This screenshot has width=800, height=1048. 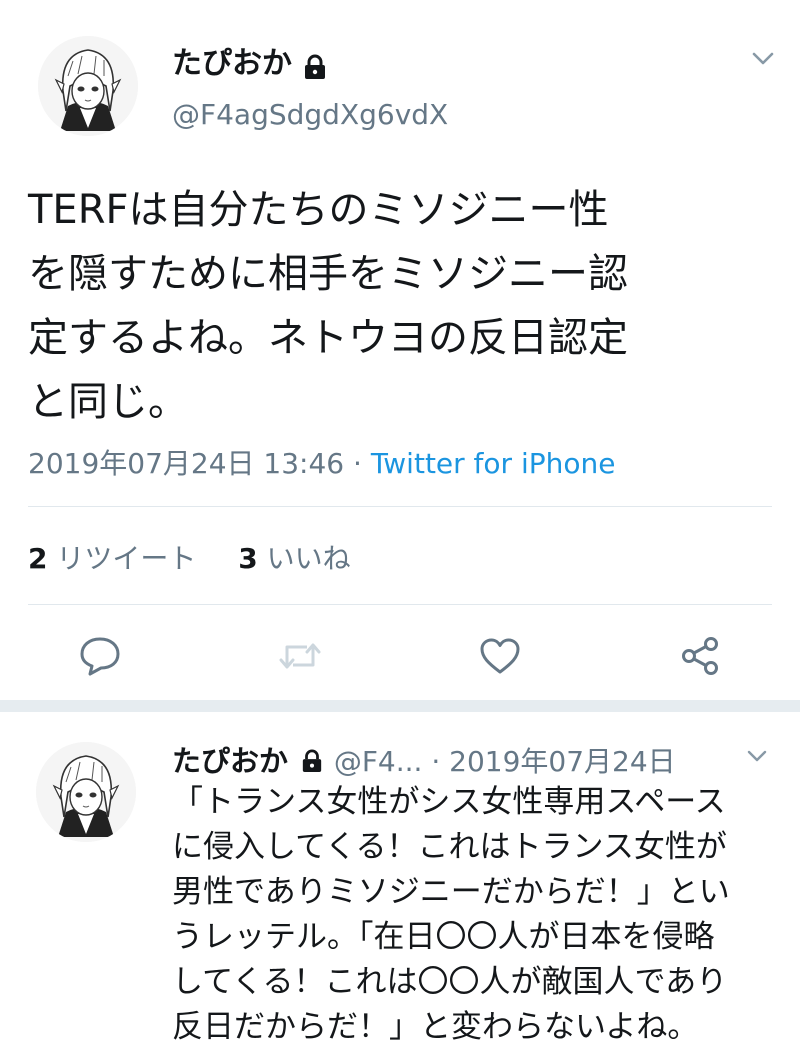 I want to click on section-divider, so click(x=400, y=706).